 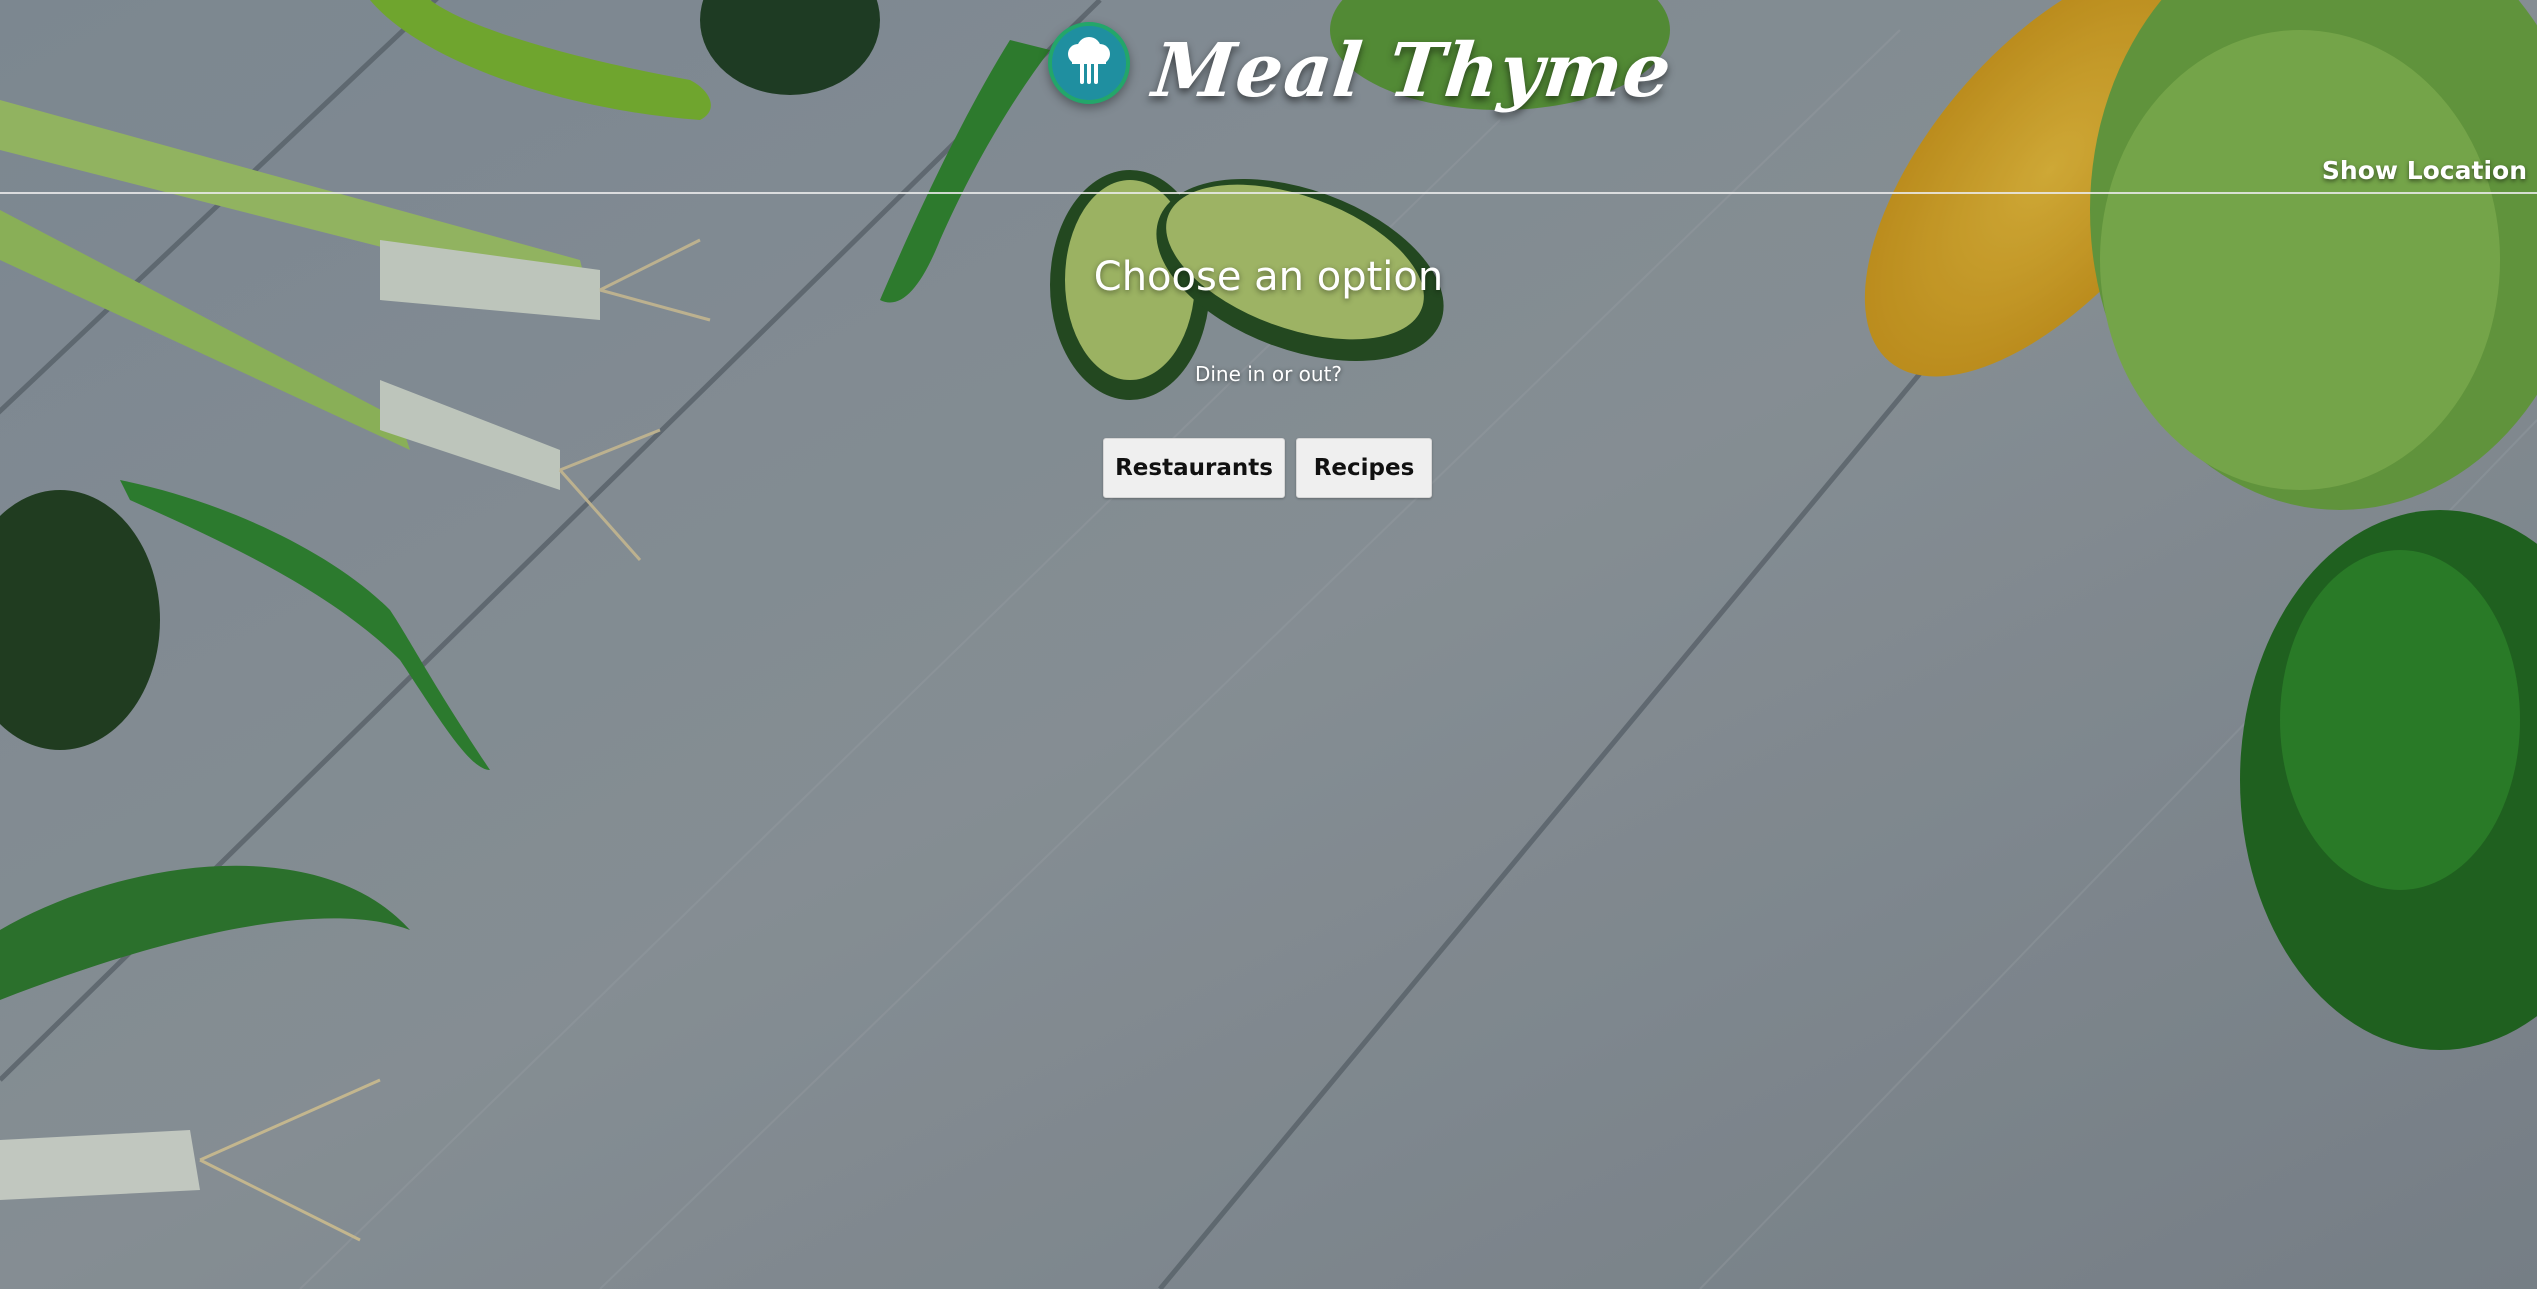 What do you see at coordinates (1194, 468) in the screenshot?
I see `restaurants-button: Restaurants` at bounding box center [1194, 468].